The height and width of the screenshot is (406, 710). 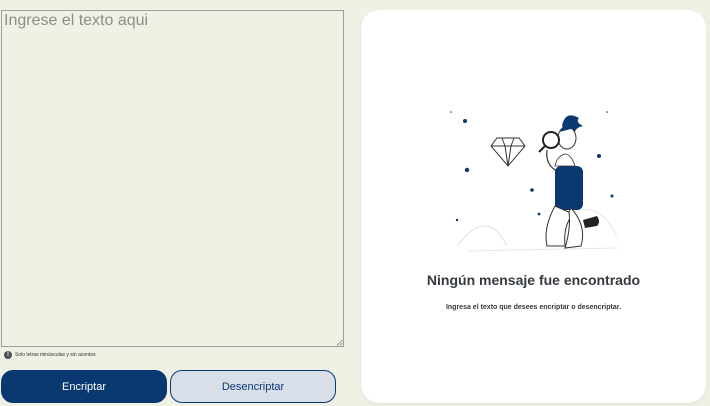 I want to click on encrypt-button: Encriptar, so click(x=84, y=386).